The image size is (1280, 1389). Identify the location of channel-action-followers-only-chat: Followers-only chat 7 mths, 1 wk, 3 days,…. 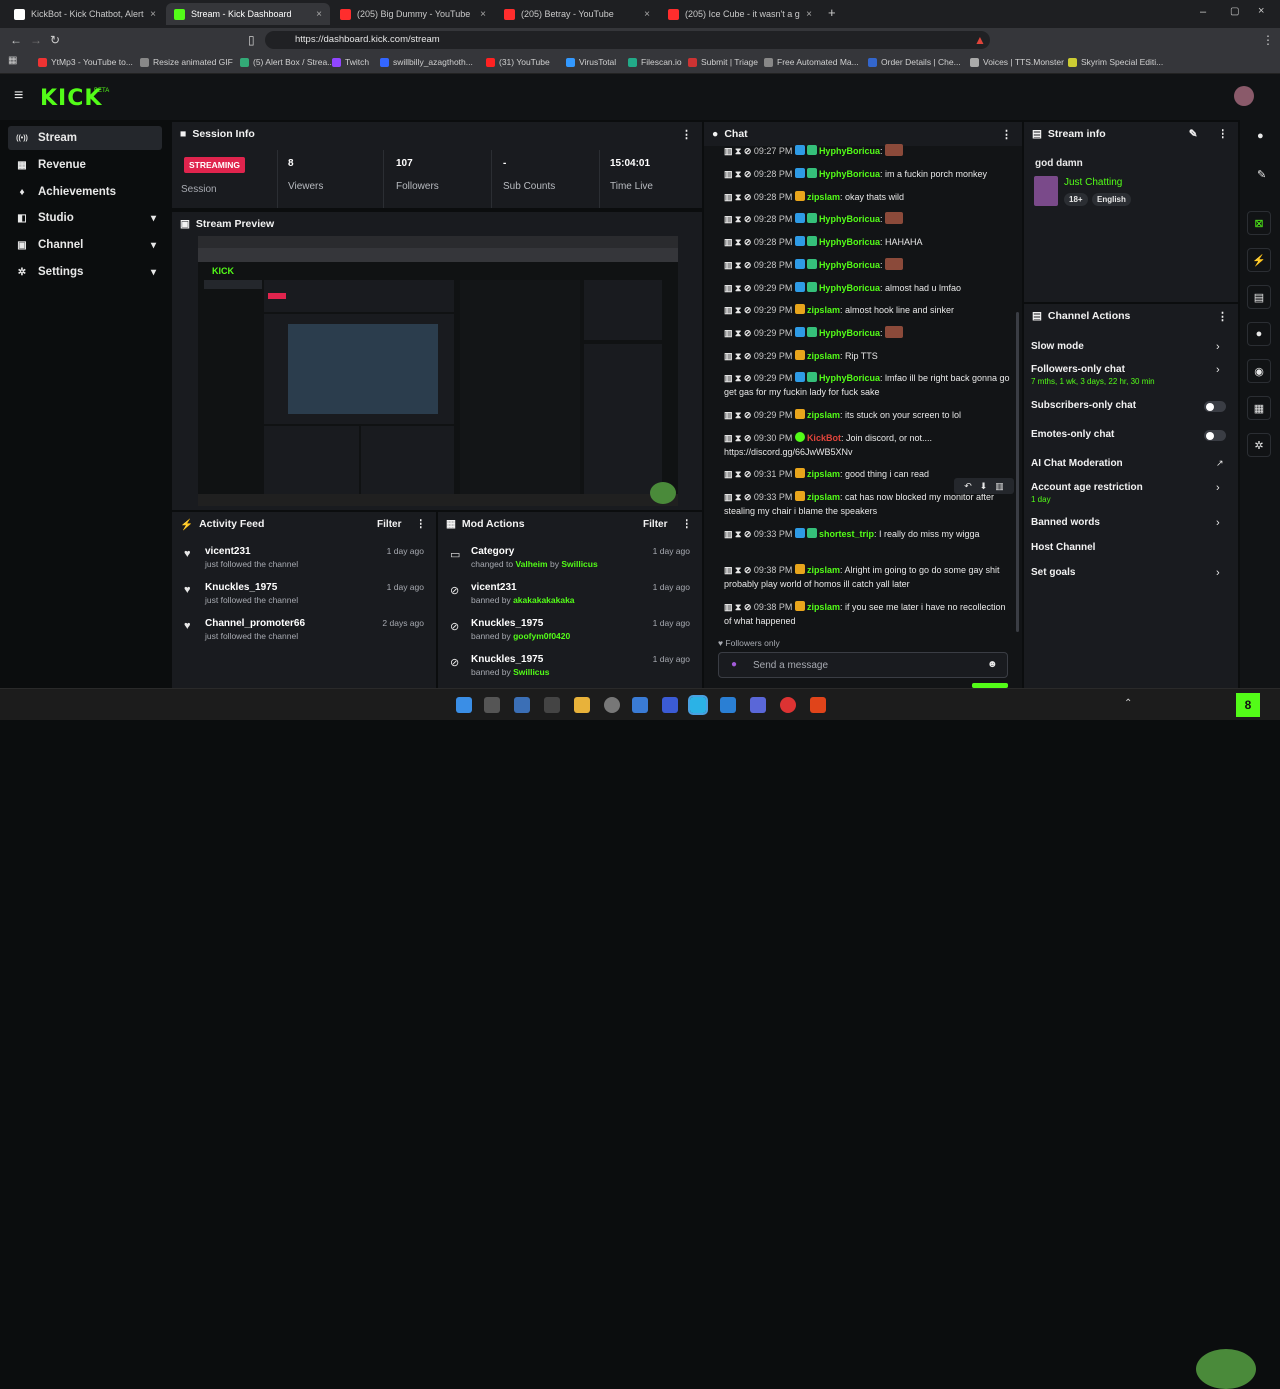
(1131, 375).